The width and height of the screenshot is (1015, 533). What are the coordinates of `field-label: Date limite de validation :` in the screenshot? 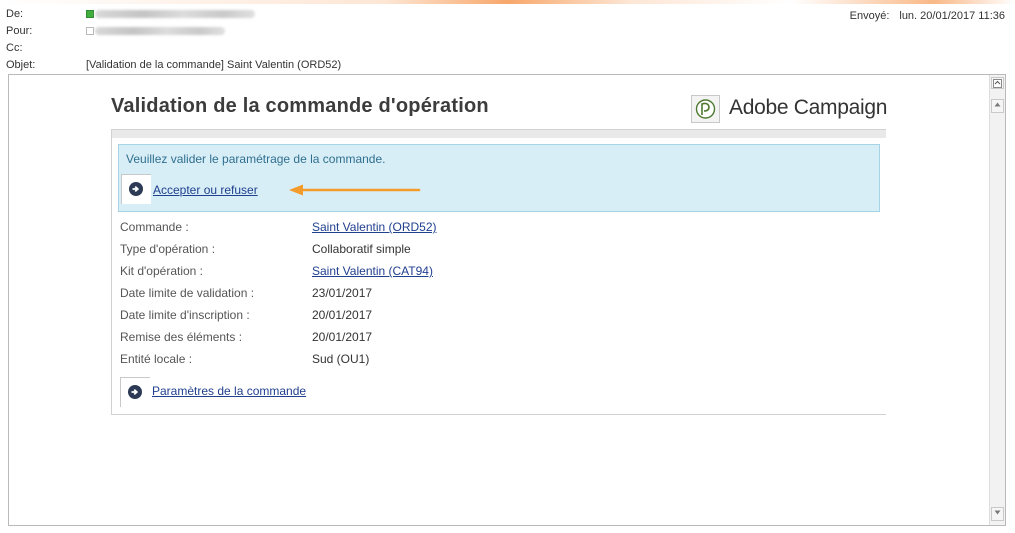 It's located at (187, 293).